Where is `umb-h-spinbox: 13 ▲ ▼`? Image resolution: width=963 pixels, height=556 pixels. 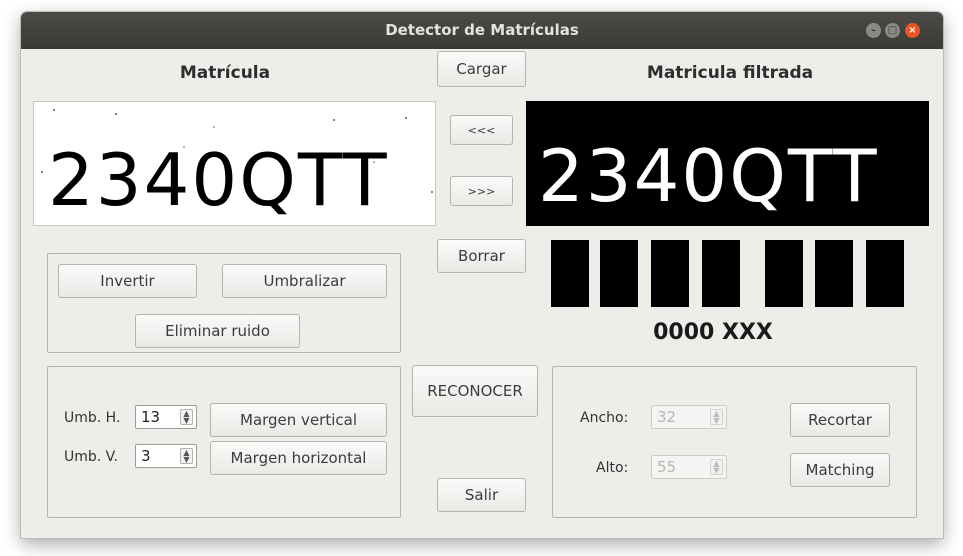
umb-h-spinbox: 13 ▲ ▼ is located at coordinates (166, 417).